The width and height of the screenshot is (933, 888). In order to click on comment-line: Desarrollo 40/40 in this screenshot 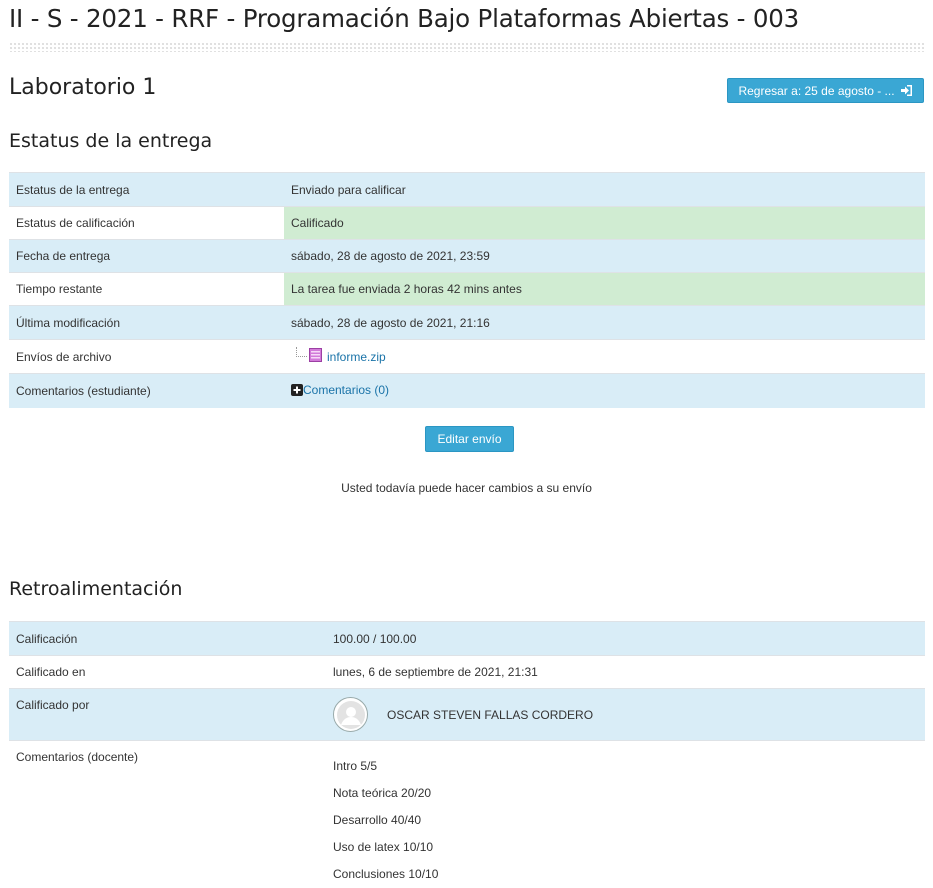, I will do `click(625, 820)`.